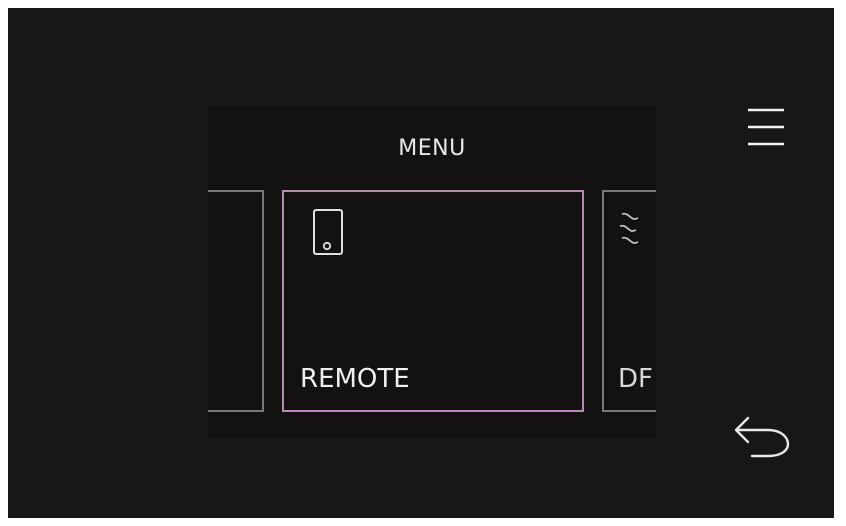 The image size is (846, 526). What do you see at coordinates (762, 437) in the screenshot?
I see `back-arrow-icon` at bounding box center [762, 437].